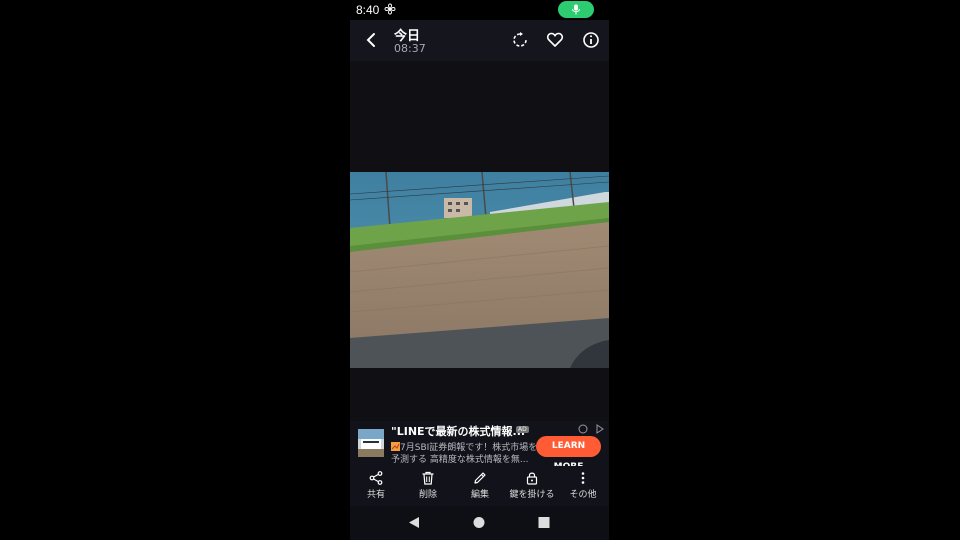 The image size is (960, 540). Describe the element at coordinates (428, 486) in the screenshot. I see `delete-button: 削除` at that location.